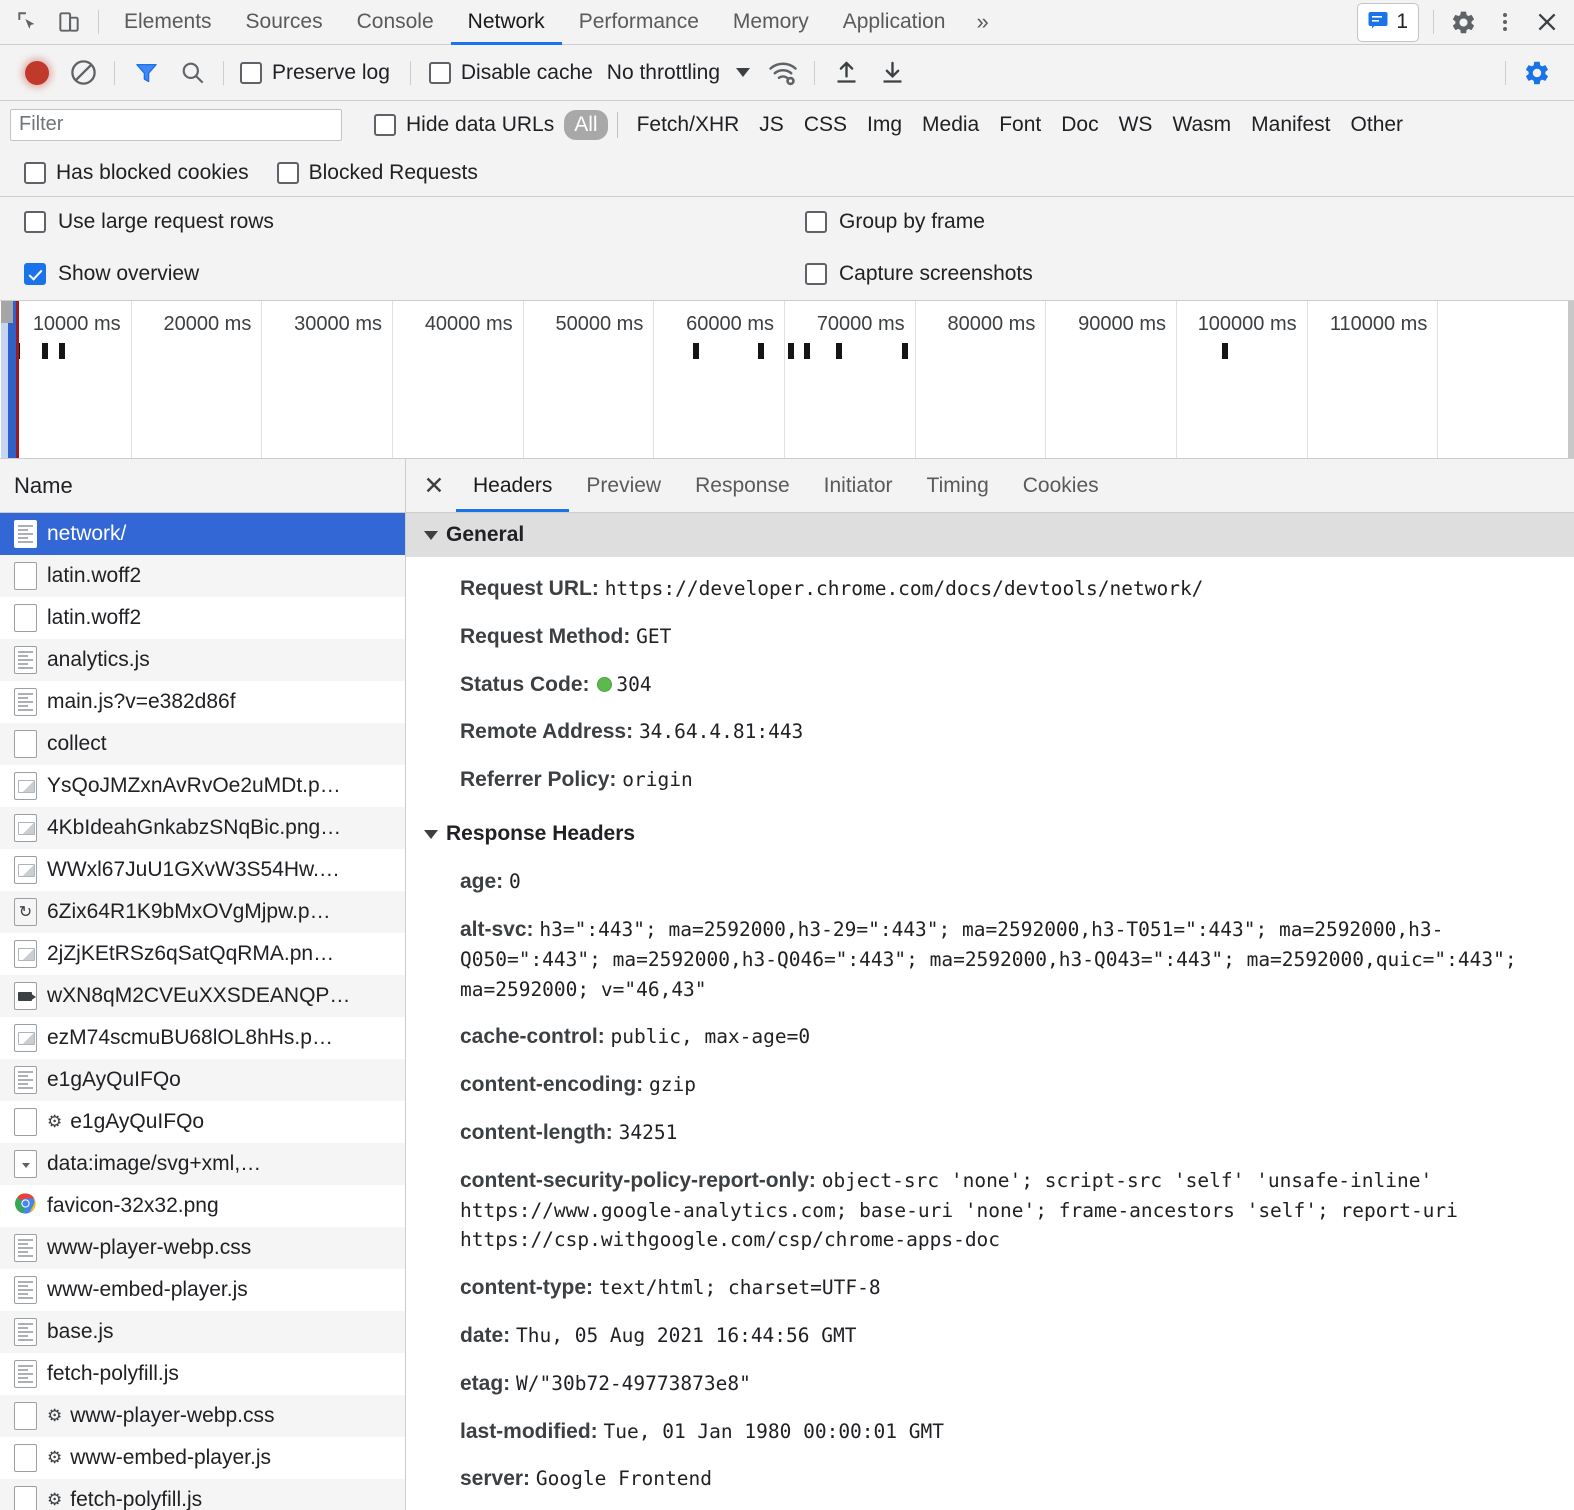  I want to click on hide-data-urls-checkbox: Hide data URLs, so click(464, 125).